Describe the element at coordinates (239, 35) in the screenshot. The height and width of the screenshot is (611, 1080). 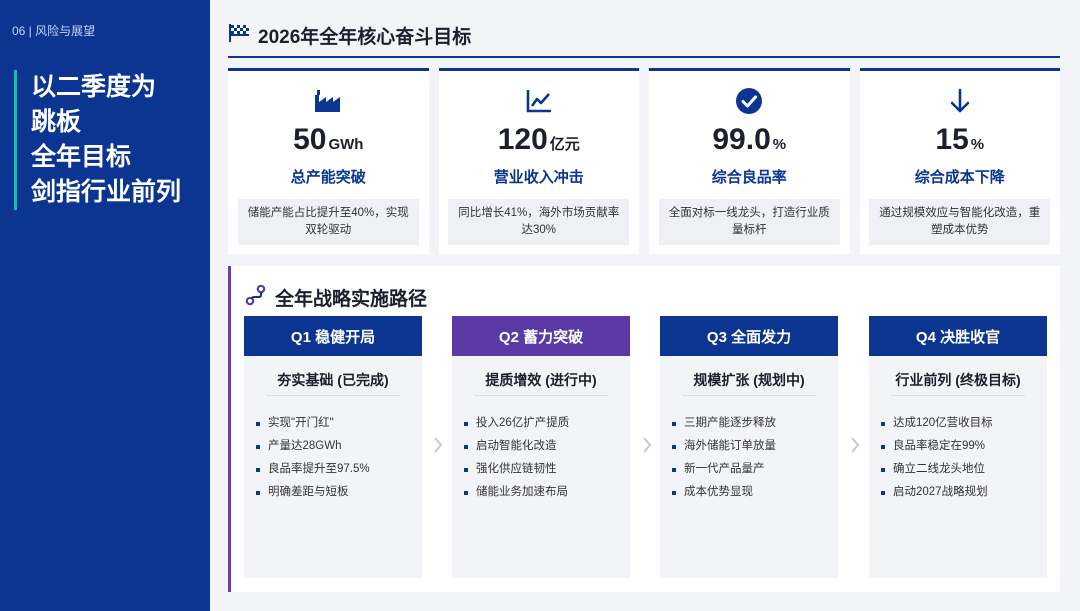
I see `checkered-flag-icon` at that location.